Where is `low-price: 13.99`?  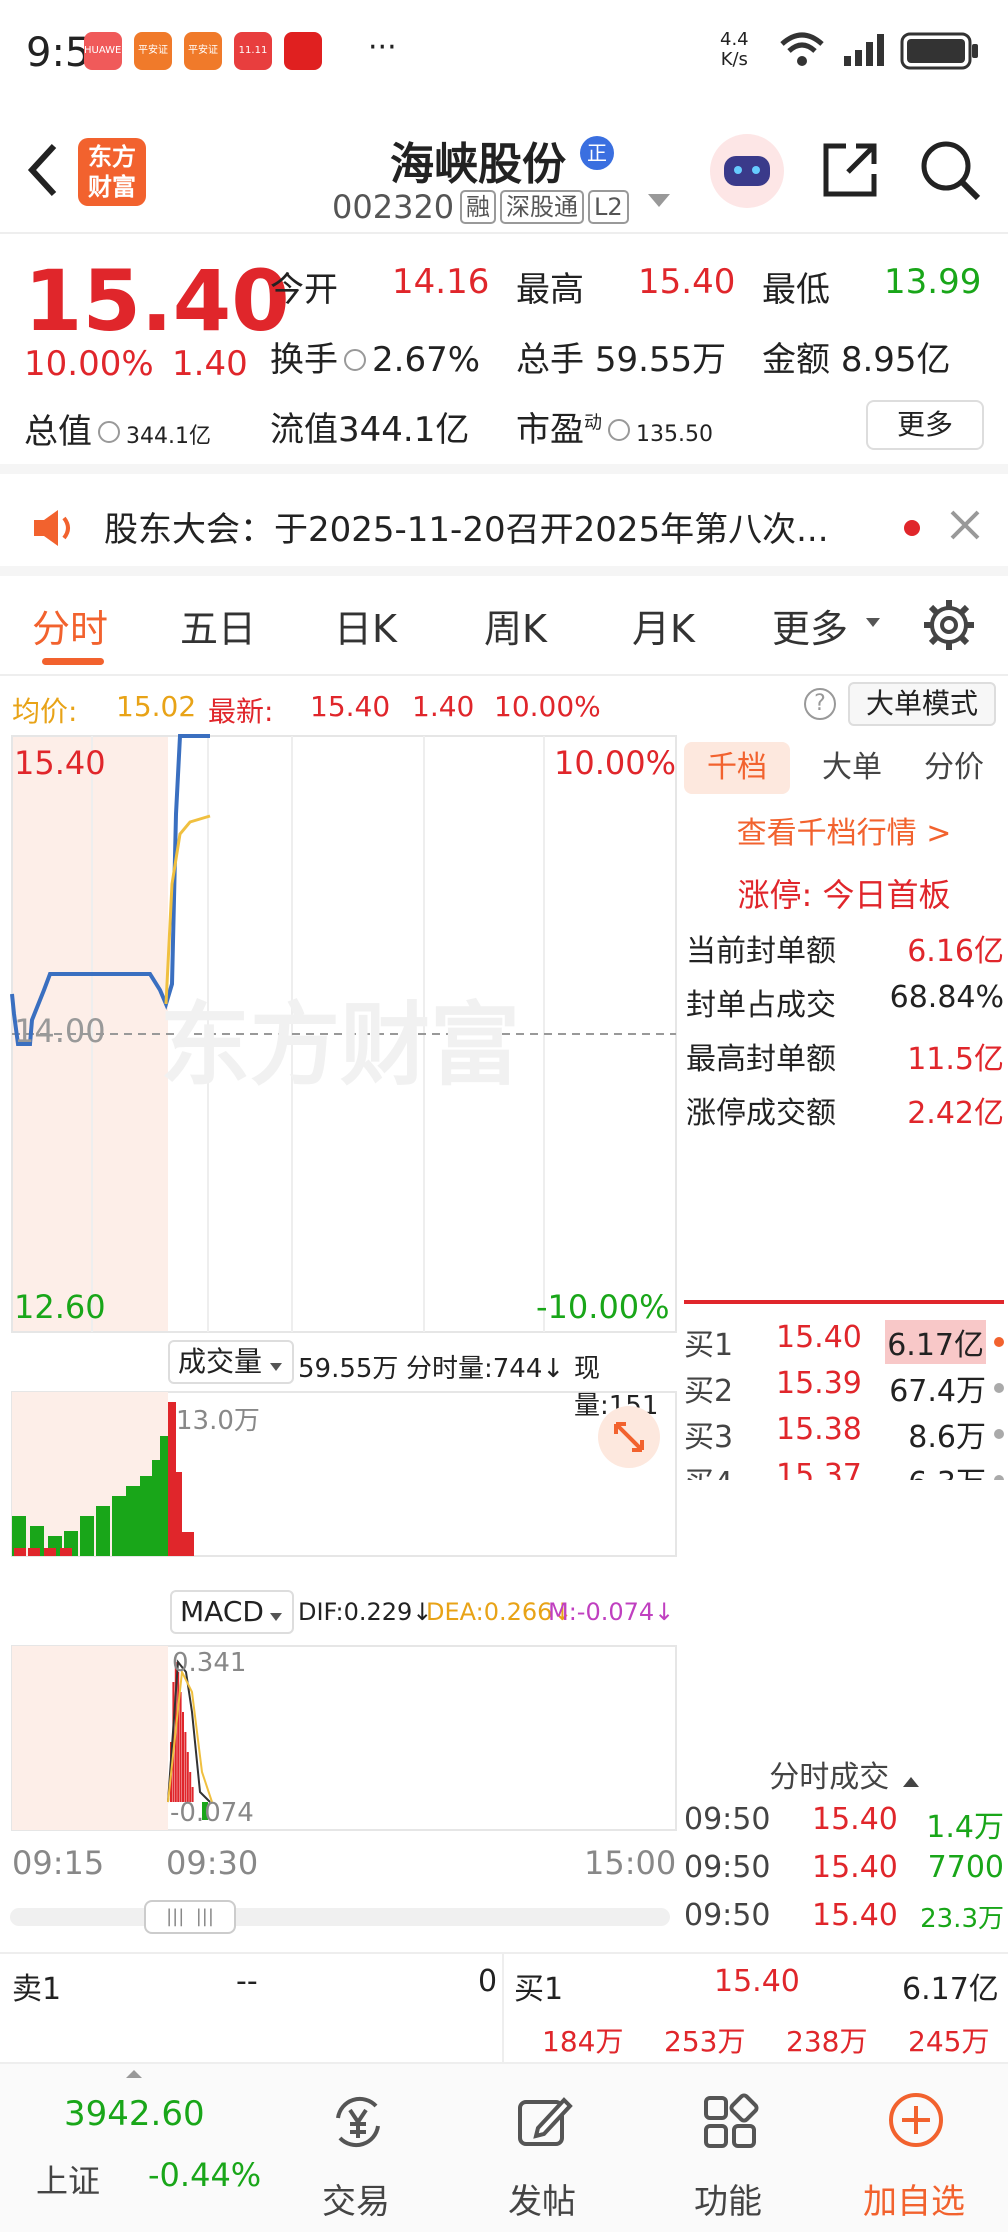
low-price: 13.99 is located at coordinates (933, 282).